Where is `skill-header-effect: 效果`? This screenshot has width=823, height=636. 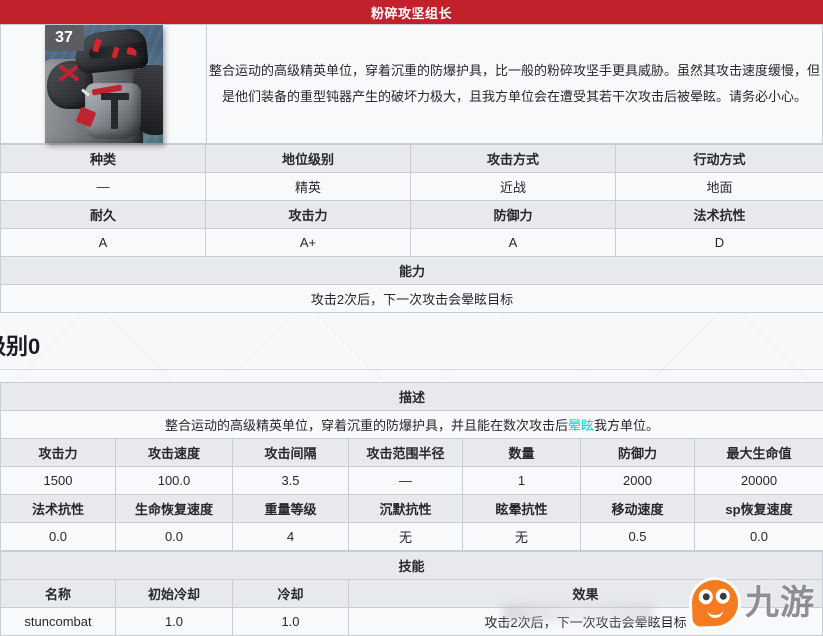 skill-header-effect: 效果 is located at coordinates (586, 594).